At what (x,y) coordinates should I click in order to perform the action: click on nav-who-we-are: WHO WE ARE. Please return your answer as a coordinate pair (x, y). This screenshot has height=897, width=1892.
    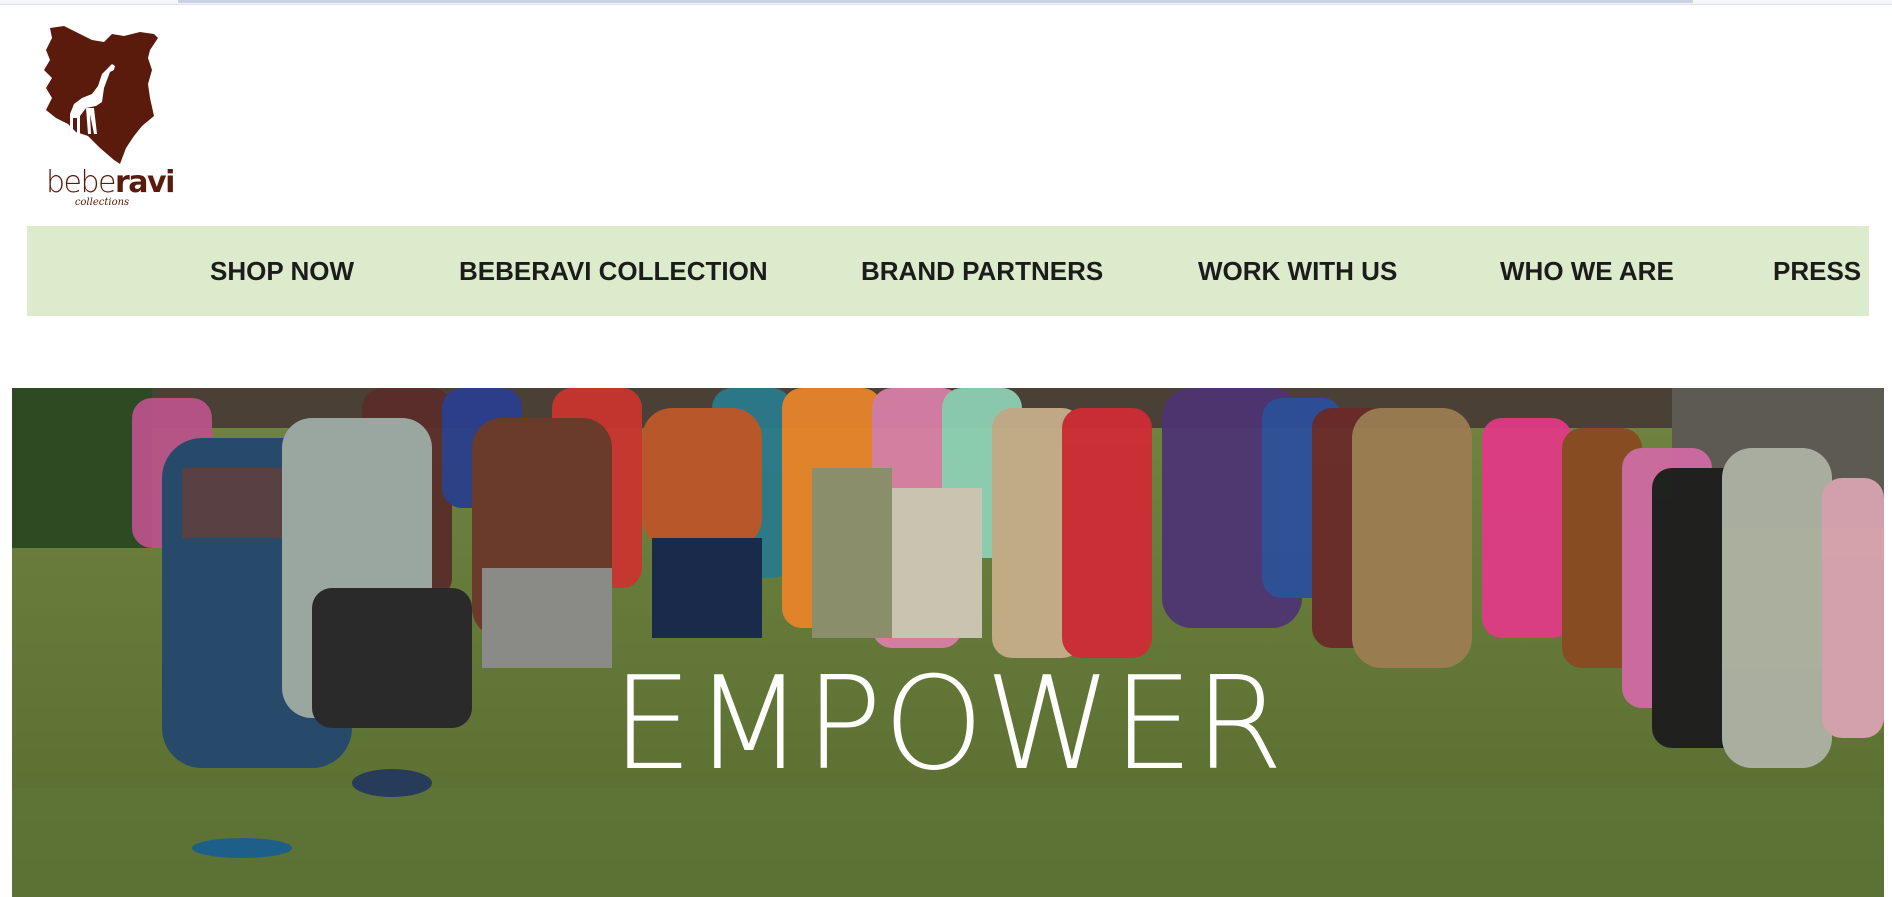
    Looking at the image, I should click on (1587, 271).